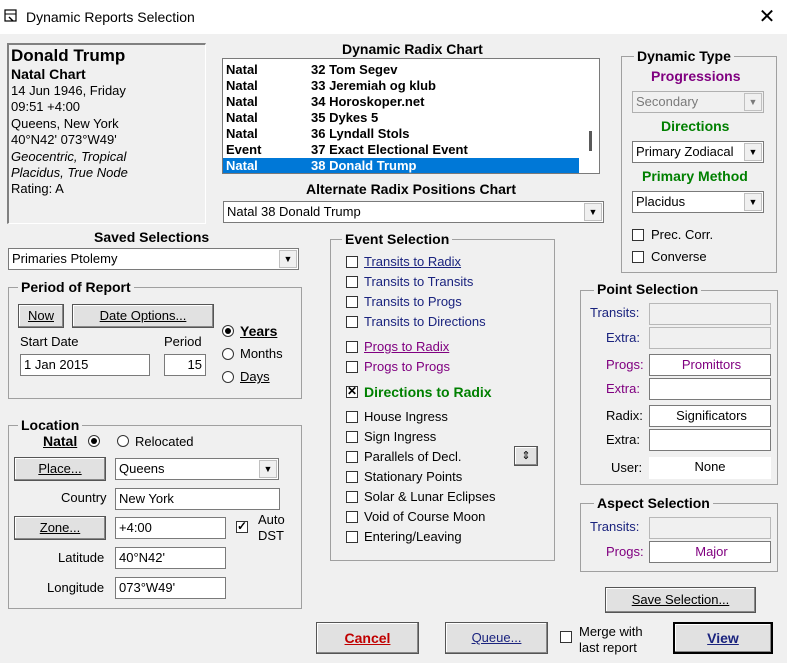 The height and width of the screenshot is (663, 787). What do you see at coordinates (170, 558) in the screenshot?
I see `latitude-input: 40°N42'` at bounding box center [170, 558].